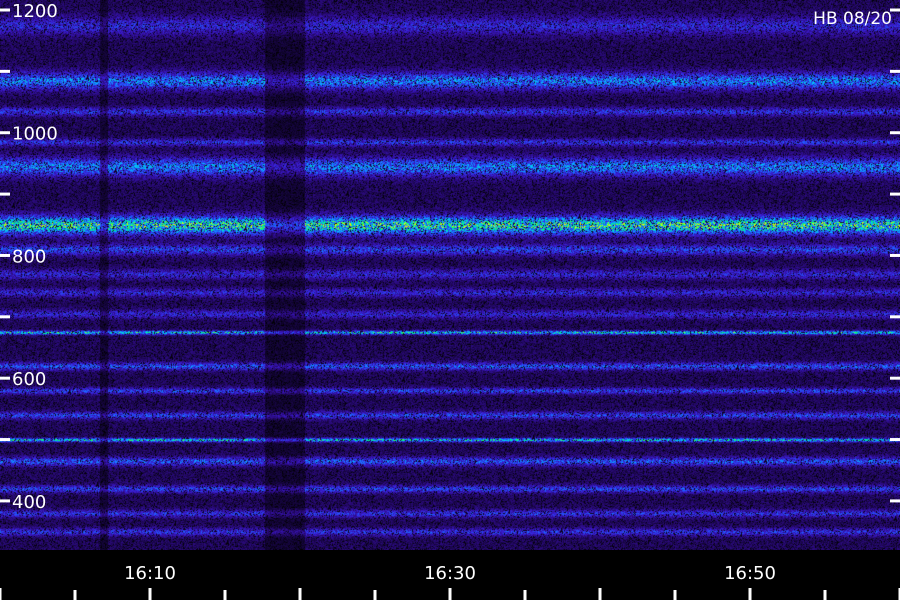 This screenshot has width=900, height=600. Describe the element at coordinates (29, 379) in the screenshot. I see `y-tick-label-600: 600` at that location.